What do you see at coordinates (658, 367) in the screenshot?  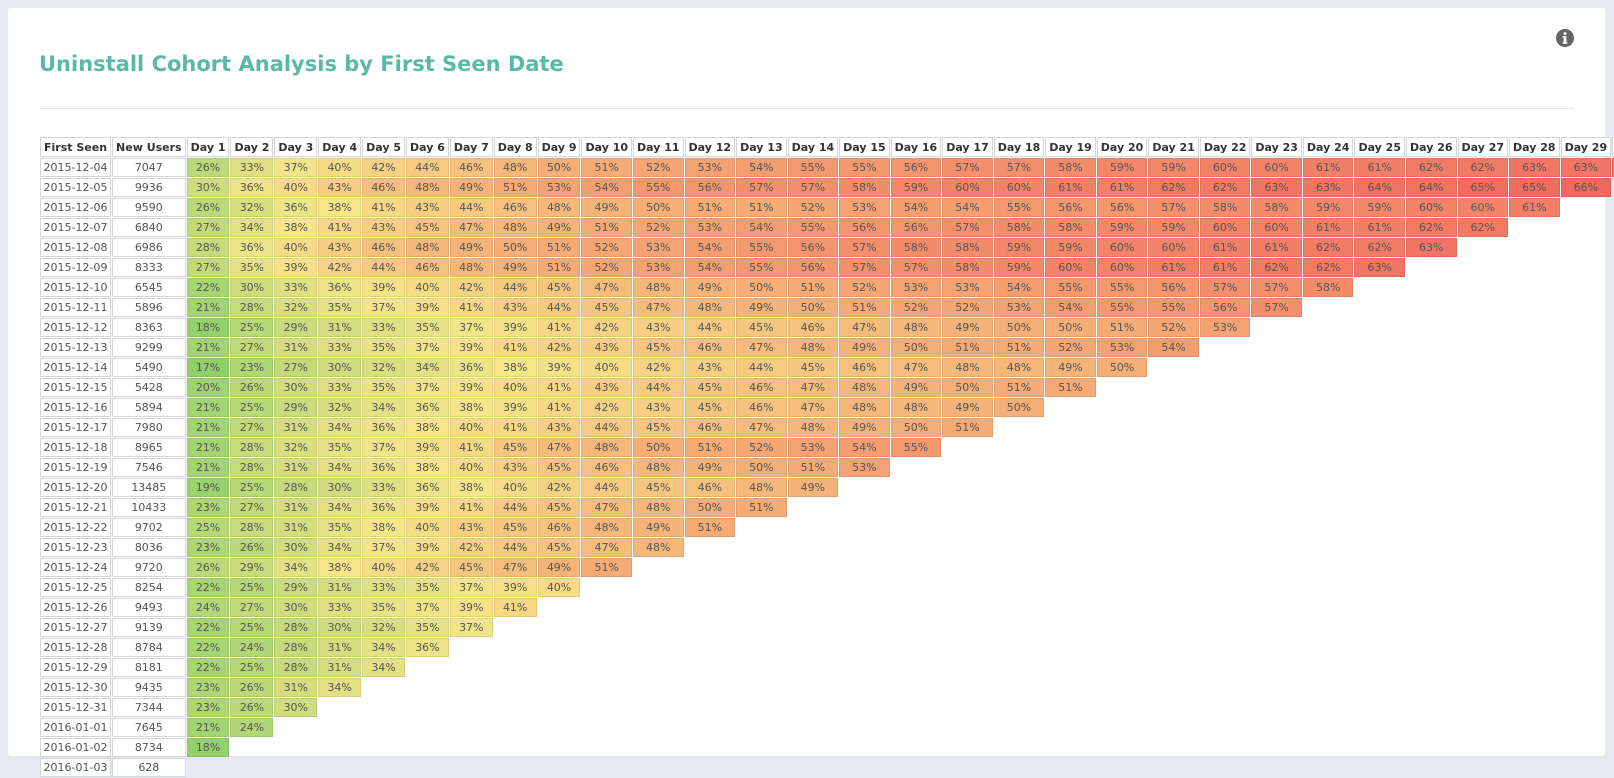 I see `cell-uninstall-pct: 42%` at bounding box center [658, 367].